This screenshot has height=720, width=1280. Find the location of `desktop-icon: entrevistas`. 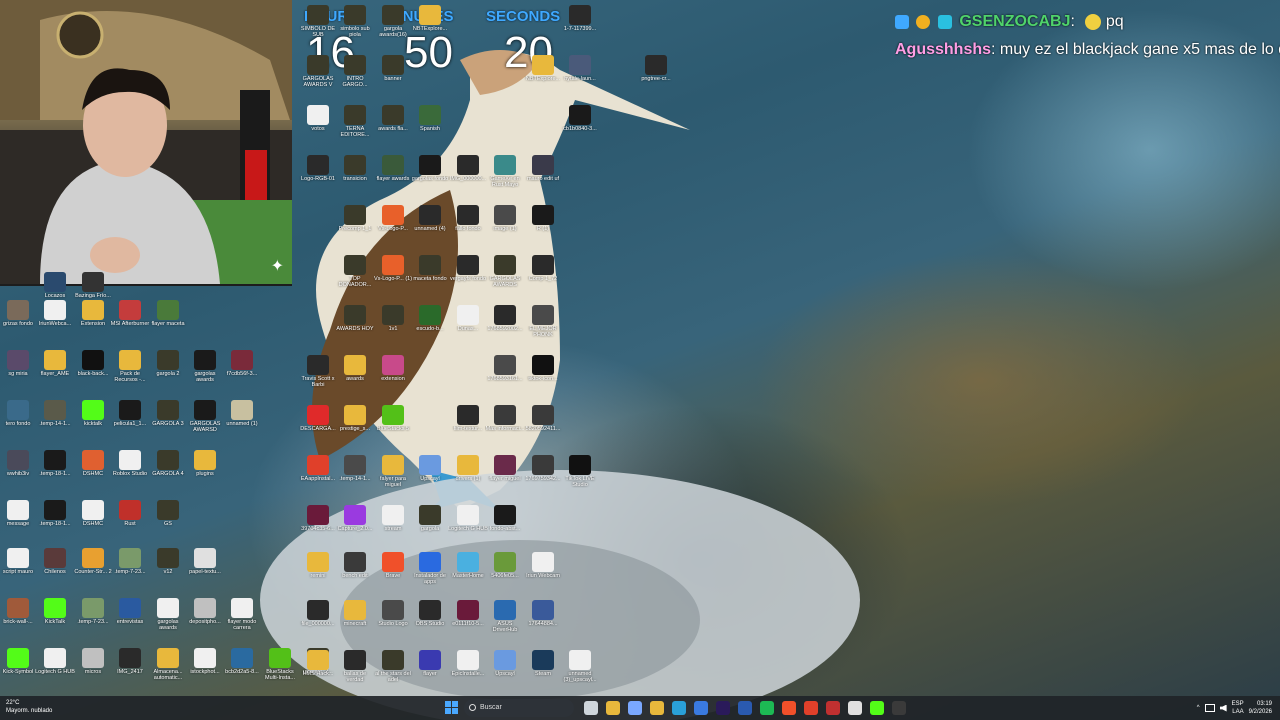

desktop-icon: entrevistas is located at coordinates (130, 614).